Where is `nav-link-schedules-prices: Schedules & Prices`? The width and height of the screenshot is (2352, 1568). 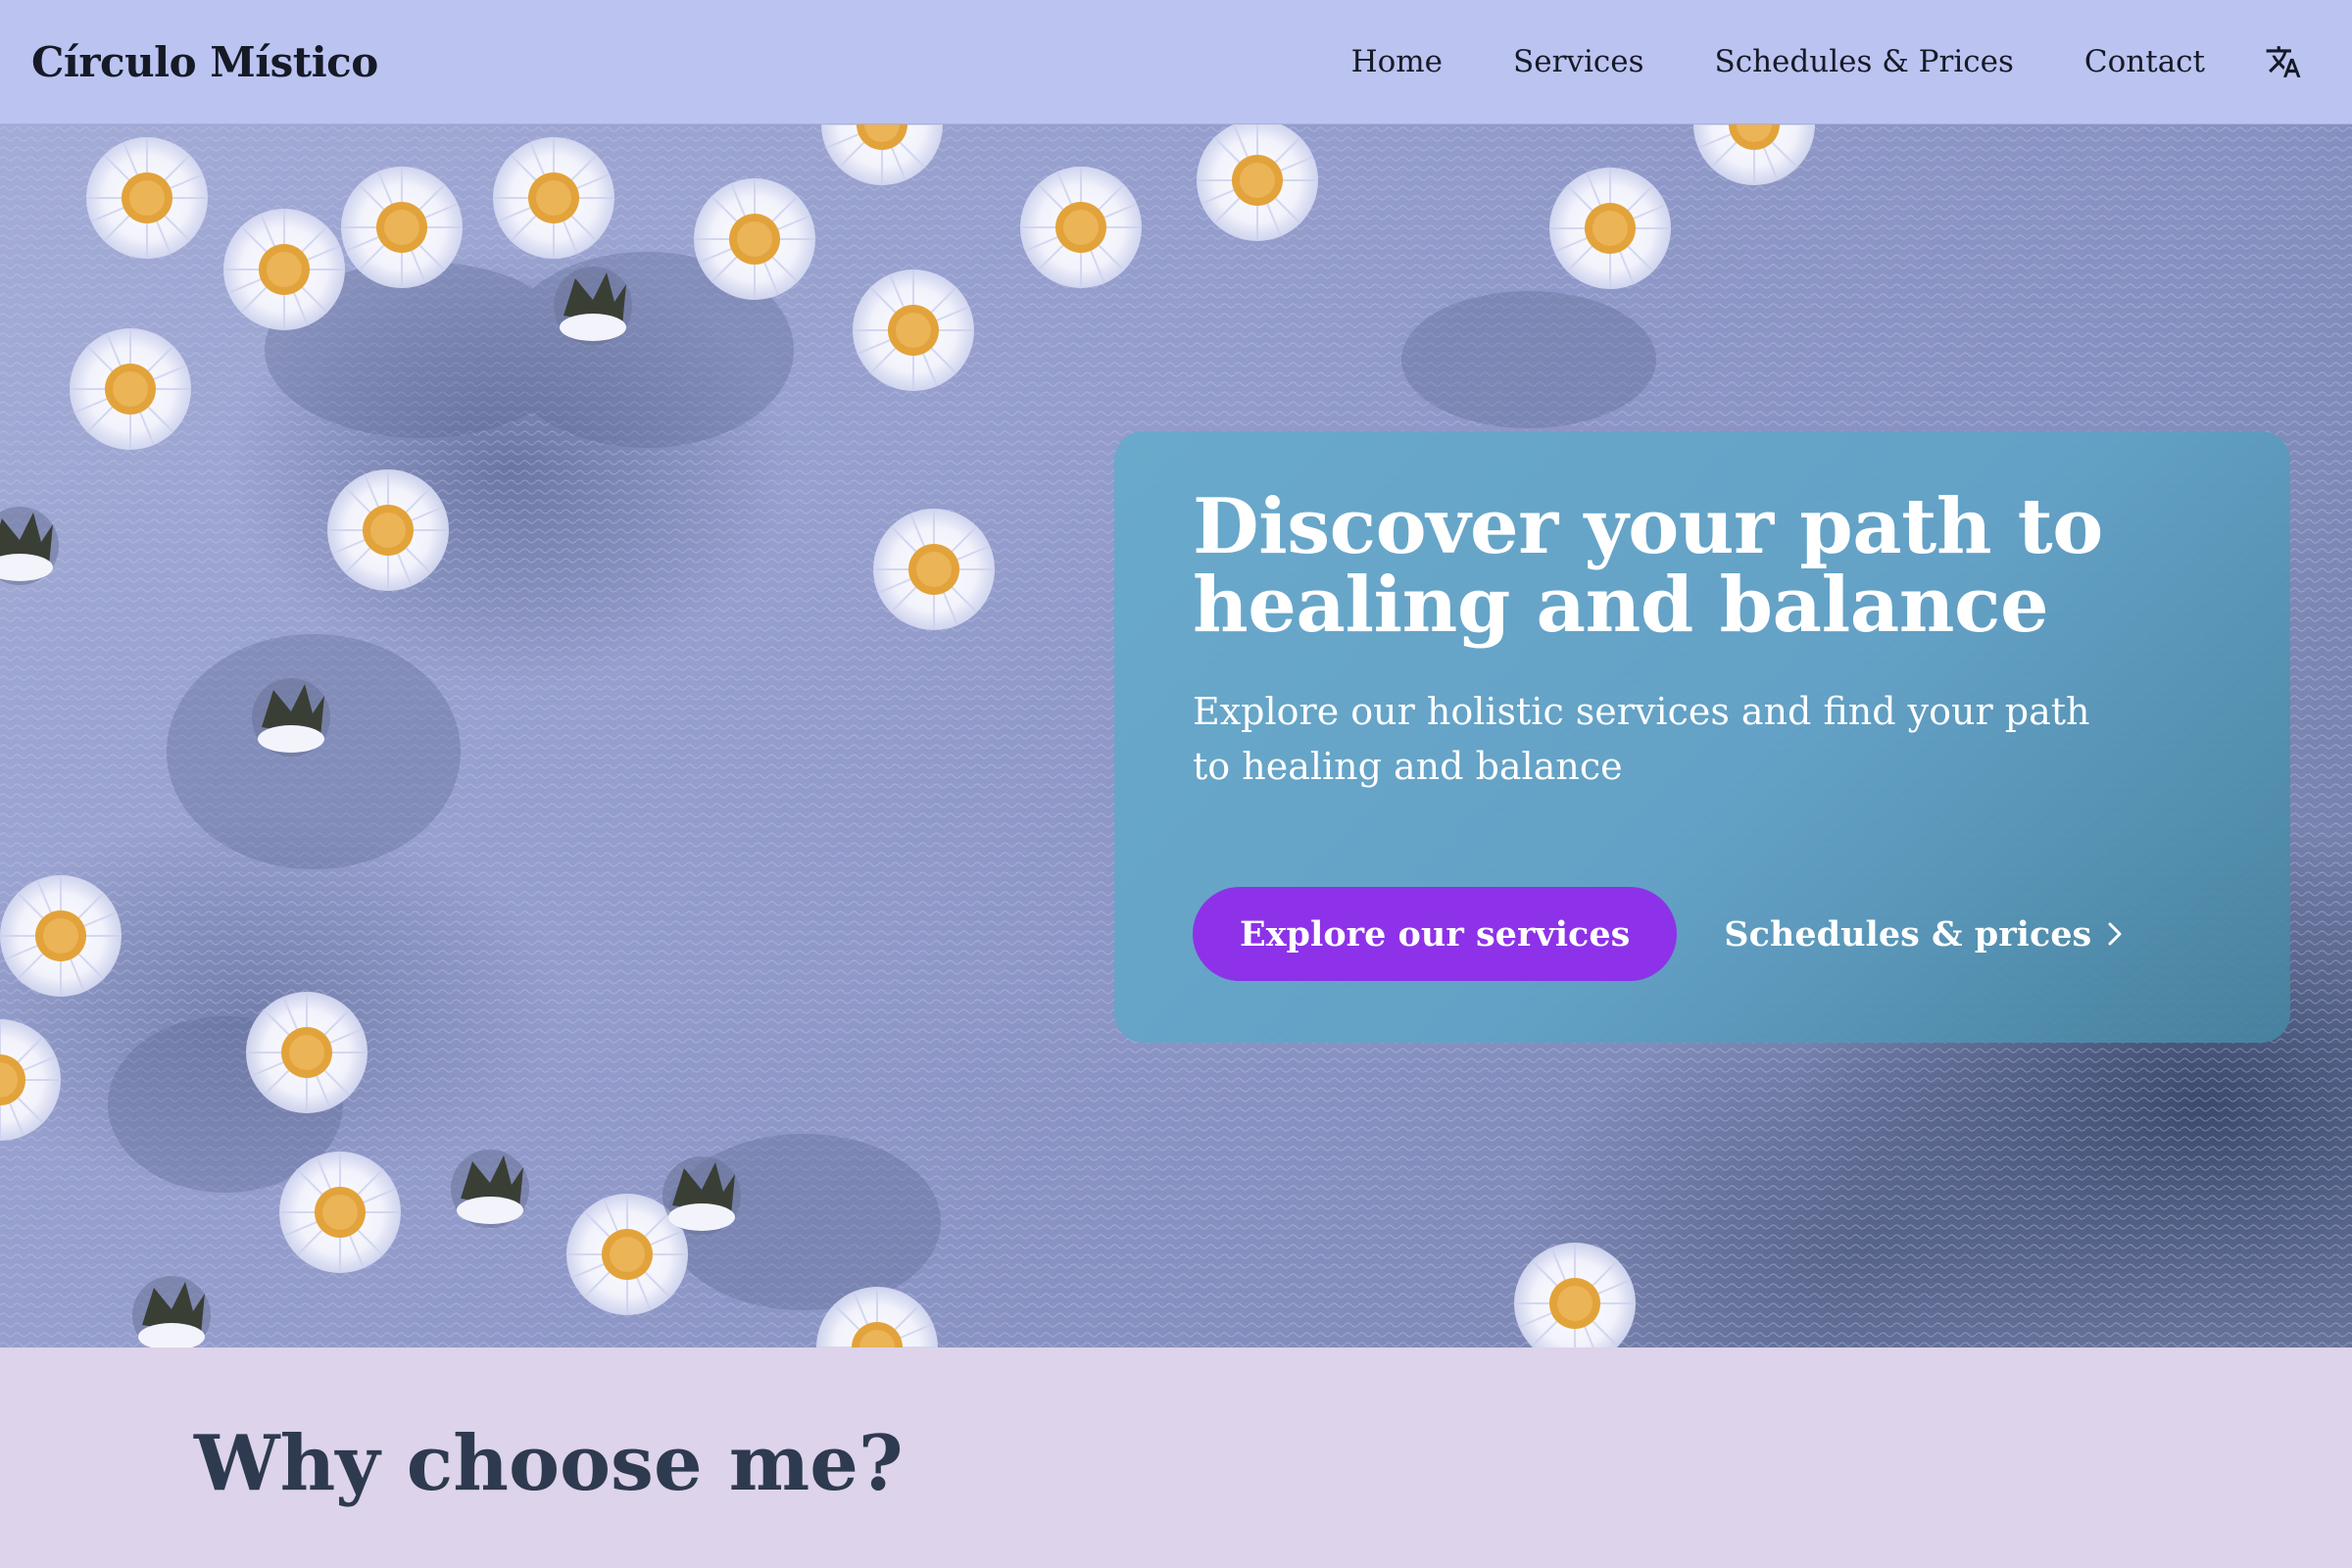
nav-link-schedules-prices: Schedules & Prices is located at coordinates (1863, 61).